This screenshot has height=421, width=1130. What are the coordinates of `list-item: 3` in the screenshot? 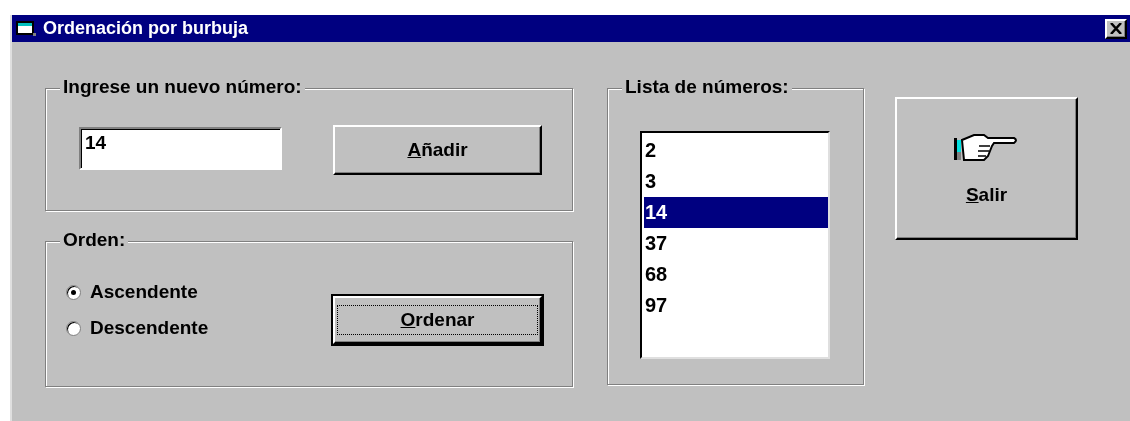 It's located at (736, 181).